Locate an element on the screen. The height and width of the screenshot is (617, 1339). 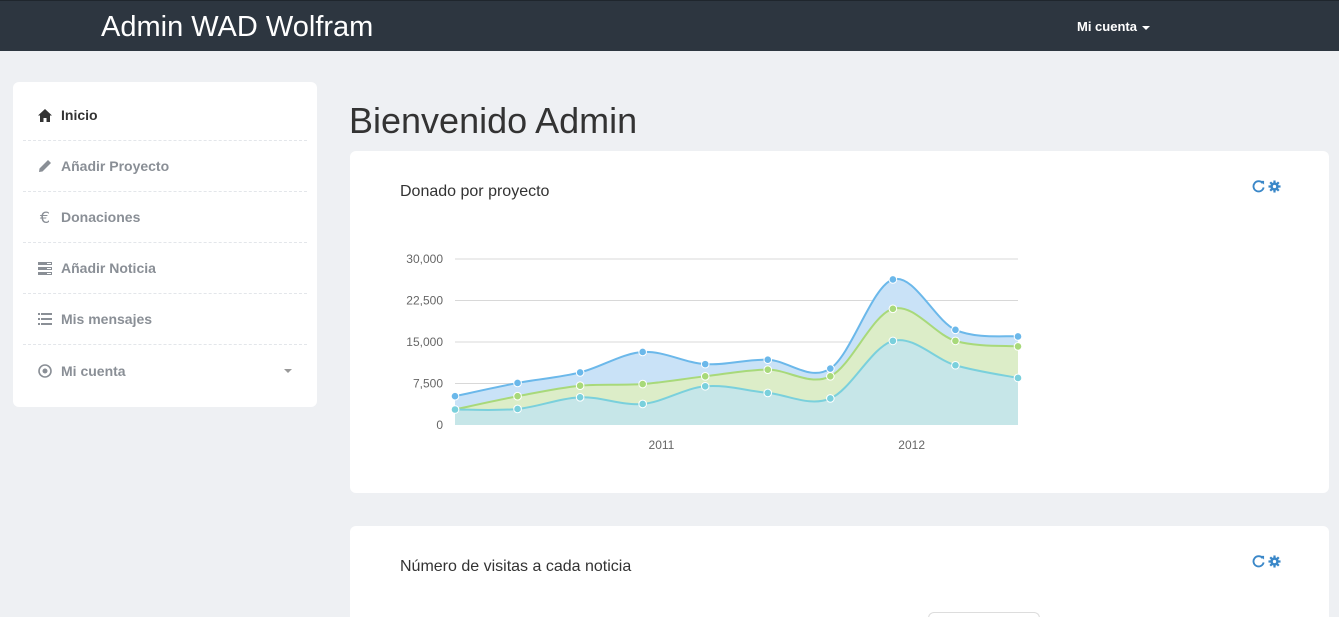
account-menu: Mi cuenta is located at coordinates (1113, 26).